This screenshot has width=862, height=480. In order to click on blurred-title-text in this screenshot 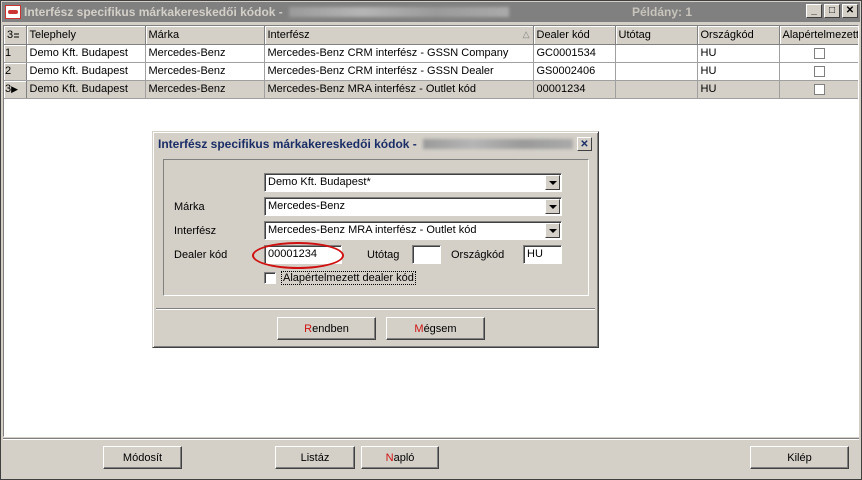, I will do `click(398, 12)`.